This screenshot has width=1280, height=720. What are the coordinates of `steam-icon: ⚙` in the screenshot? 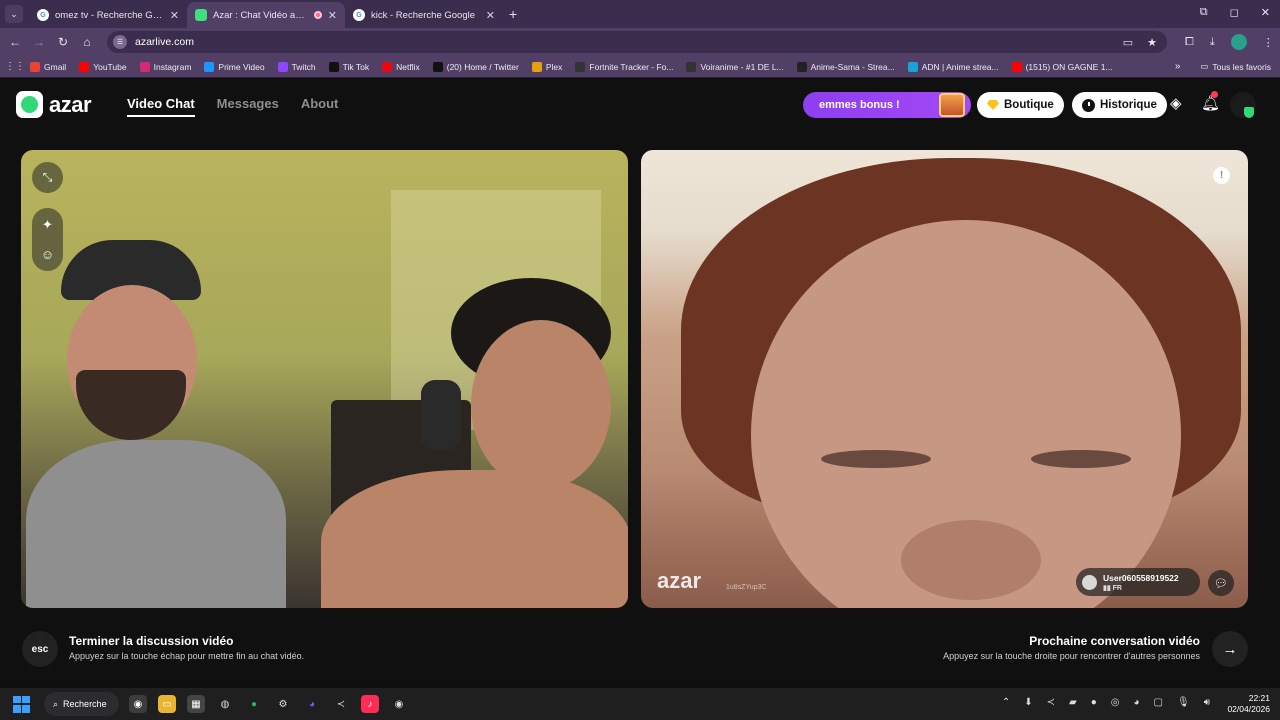 It's located at (283, 704).